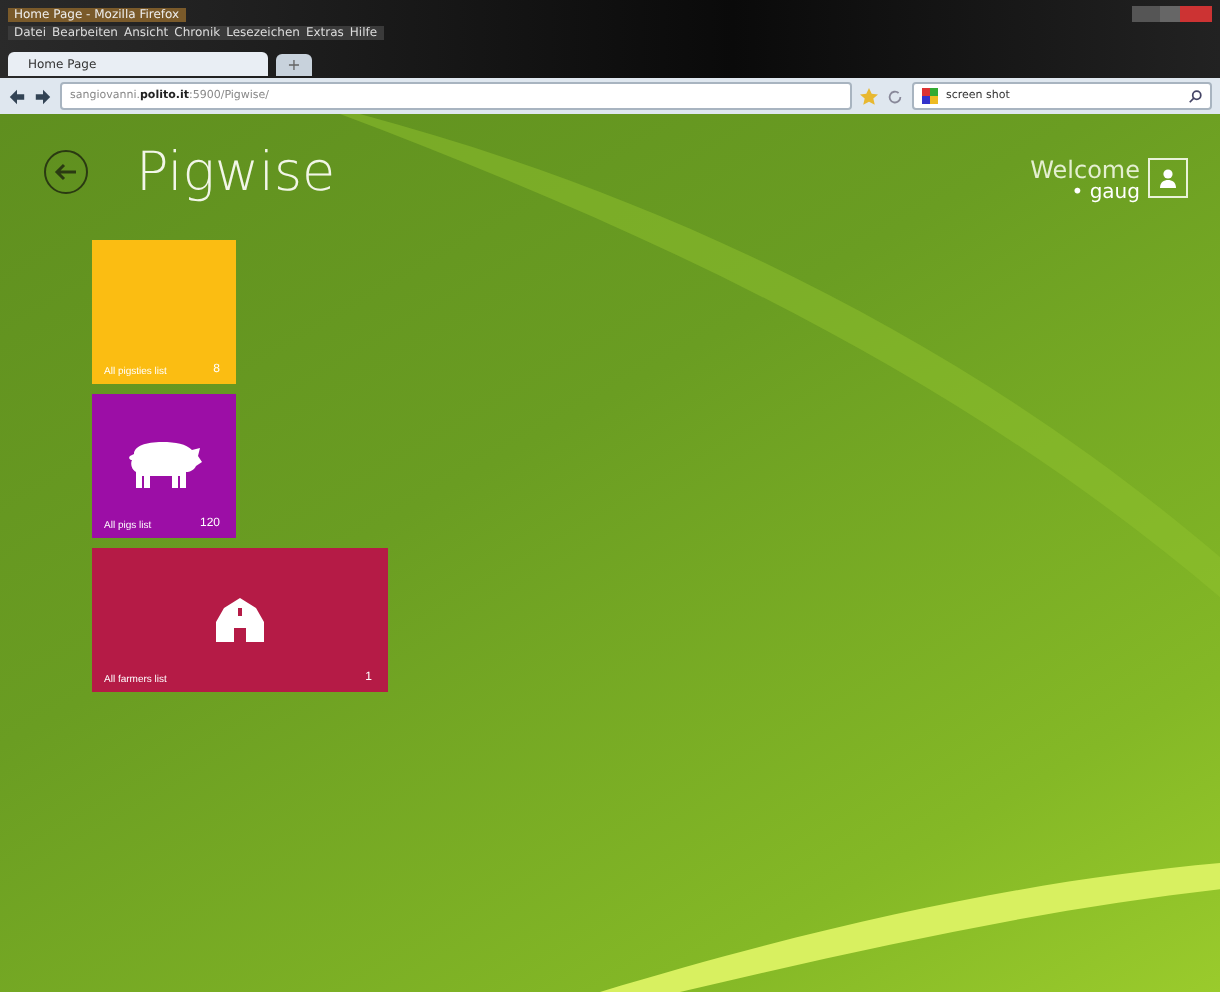 The image size is (1220, 992). What do you see at coordinates (43, 96) in the screenshot?
I see `forward-icon` at bounding box center [43, 96].